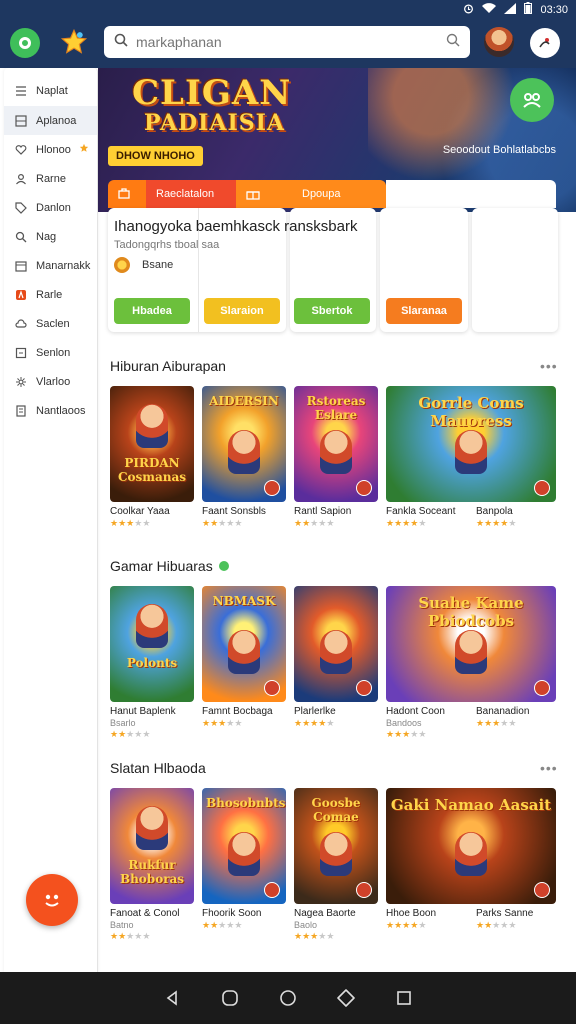  Describe the element at coordinates (429, 511) in the screenshot. I see `game-title: Fankla Soceant` at that location.